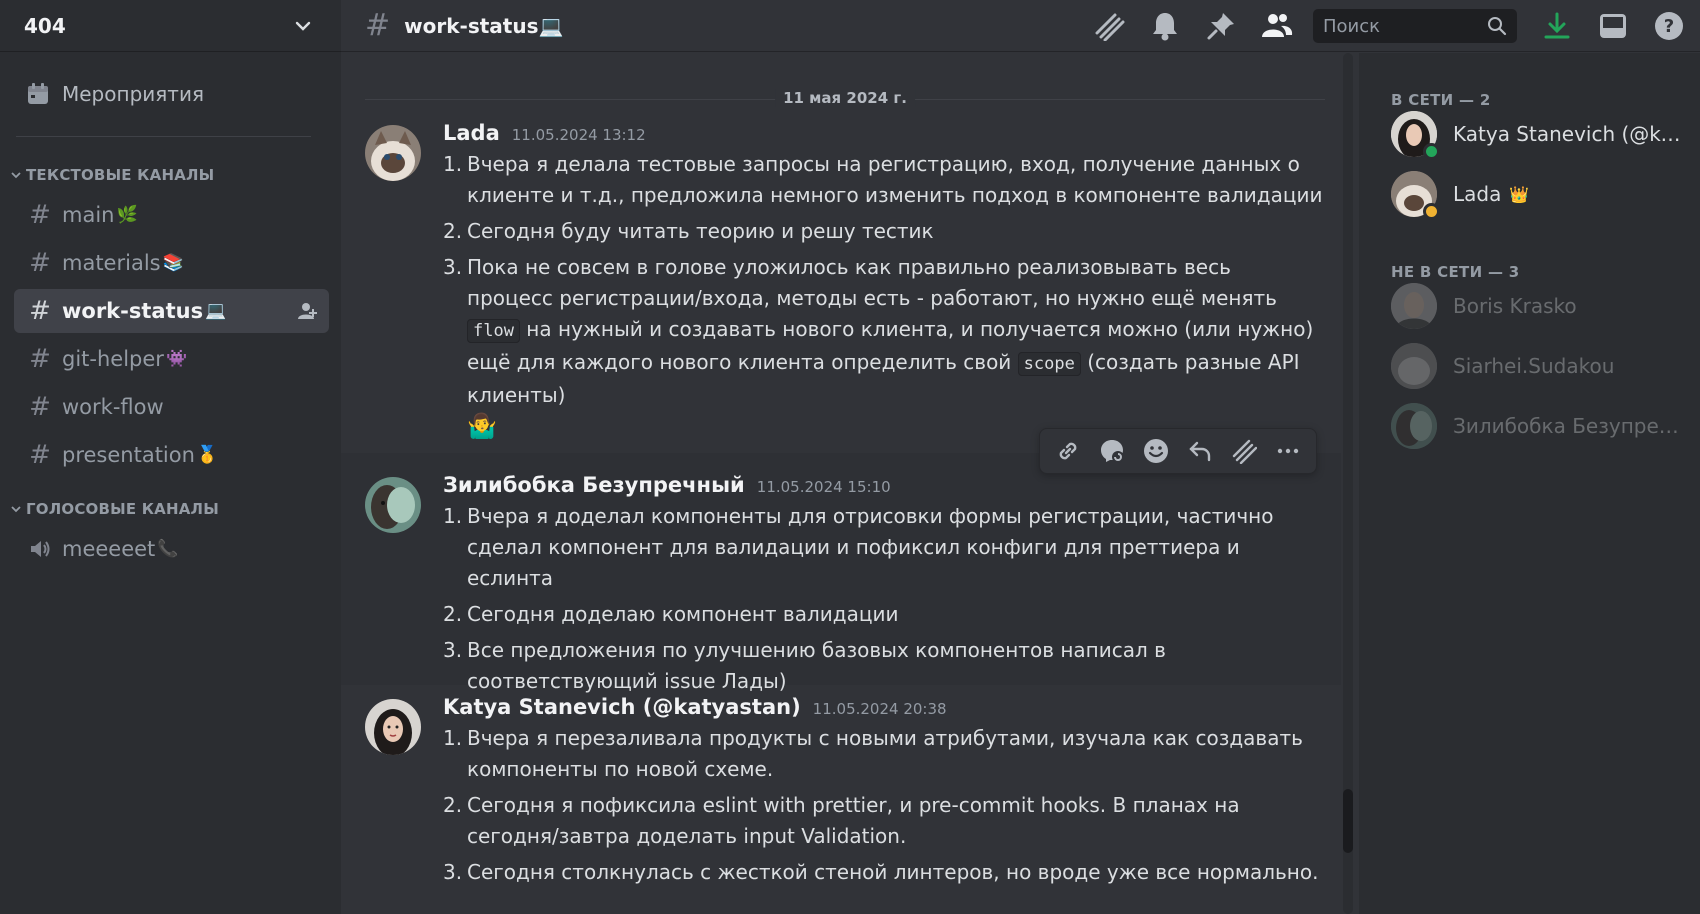 This screenshot has height=914, width=1700. I want to click on voice-channel-meeeeet: meeeeet 📞, so click(171, 549).